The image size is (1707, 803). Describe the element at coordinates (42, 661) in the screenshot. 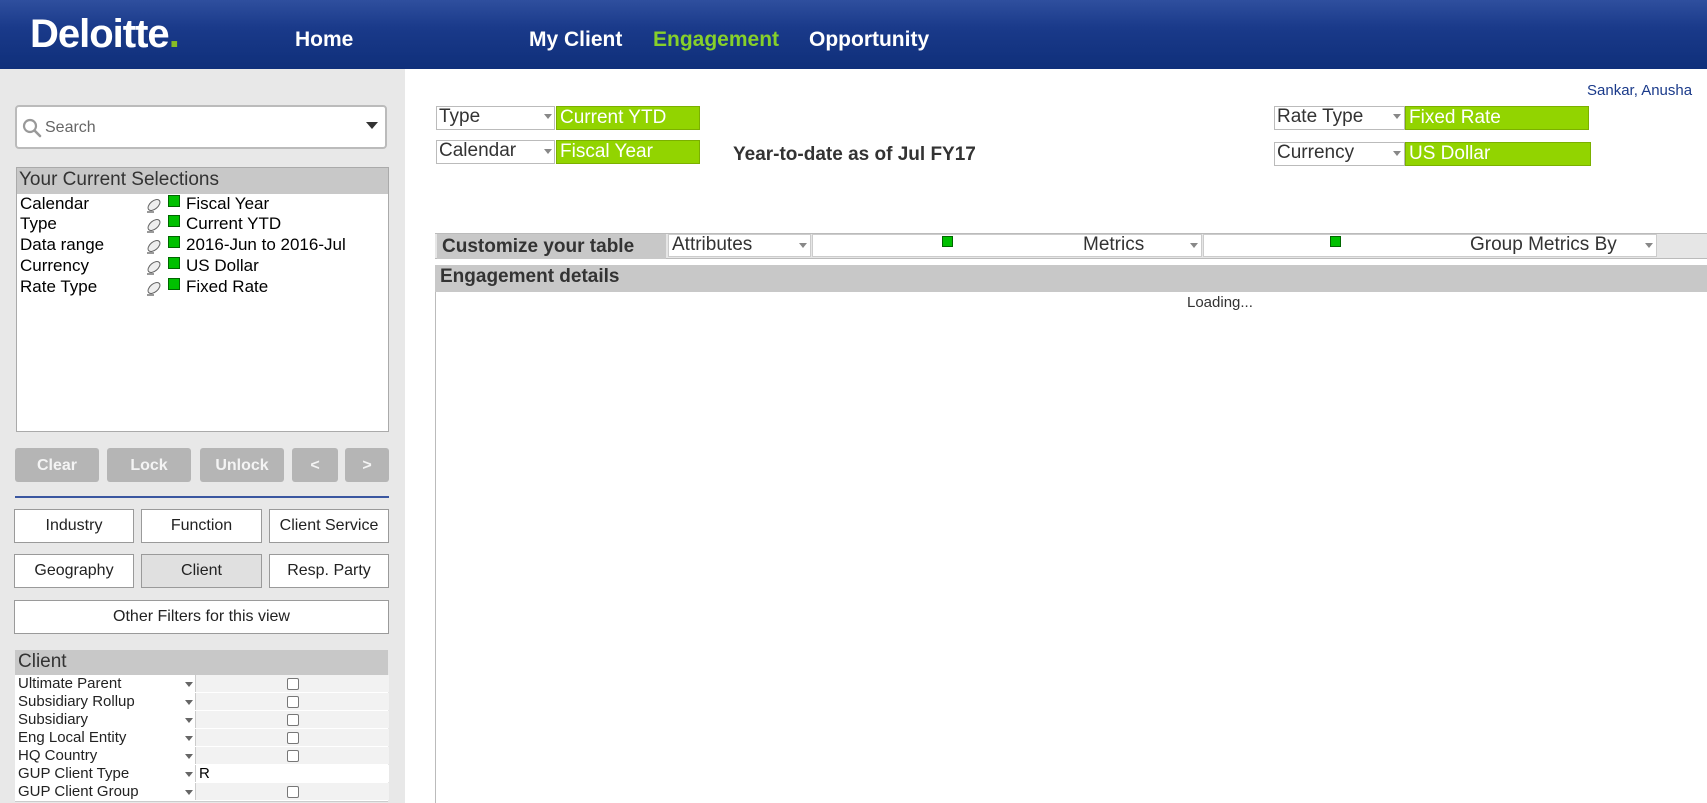

I see `client-panel-title: Client` at that location.